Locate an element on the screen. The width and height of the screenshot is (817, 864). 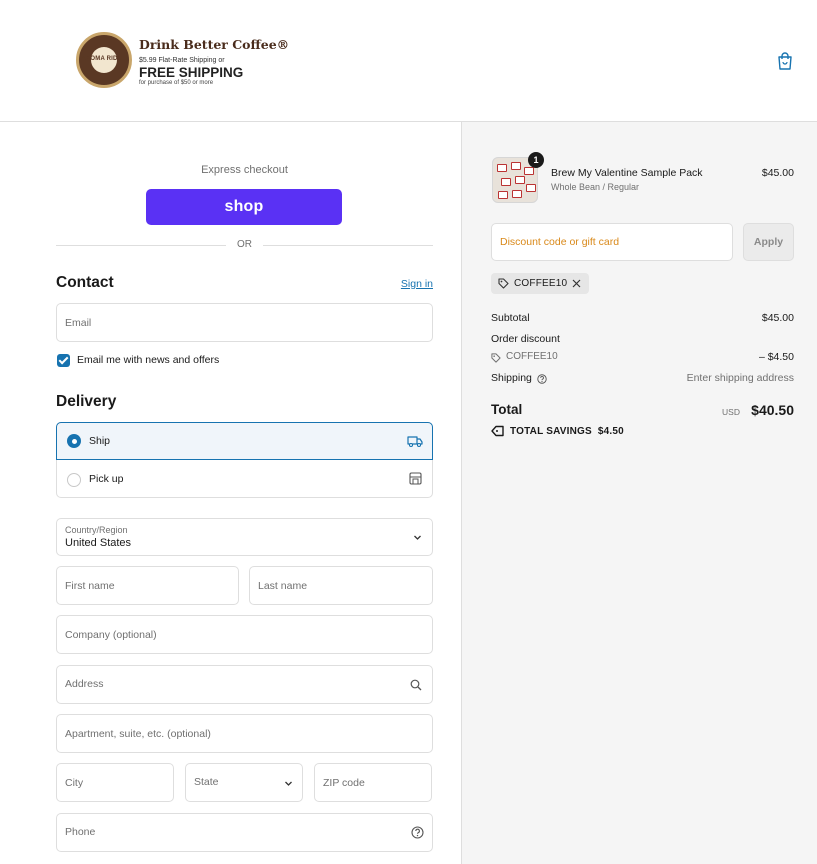
apply-discount-button: Apply is located at coordinates (768, 242).